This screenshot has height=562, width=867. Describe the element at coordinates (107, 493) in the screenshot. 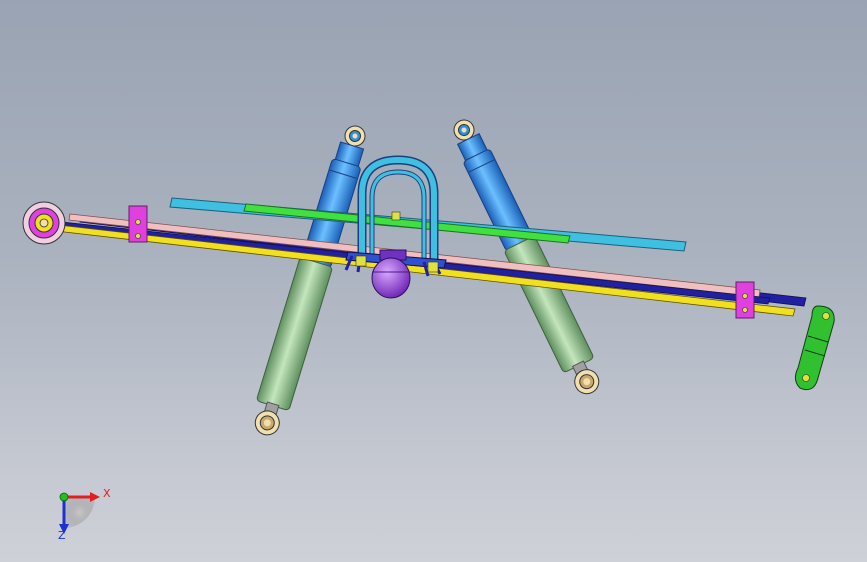

I see `x-axis-label: X` at that location.